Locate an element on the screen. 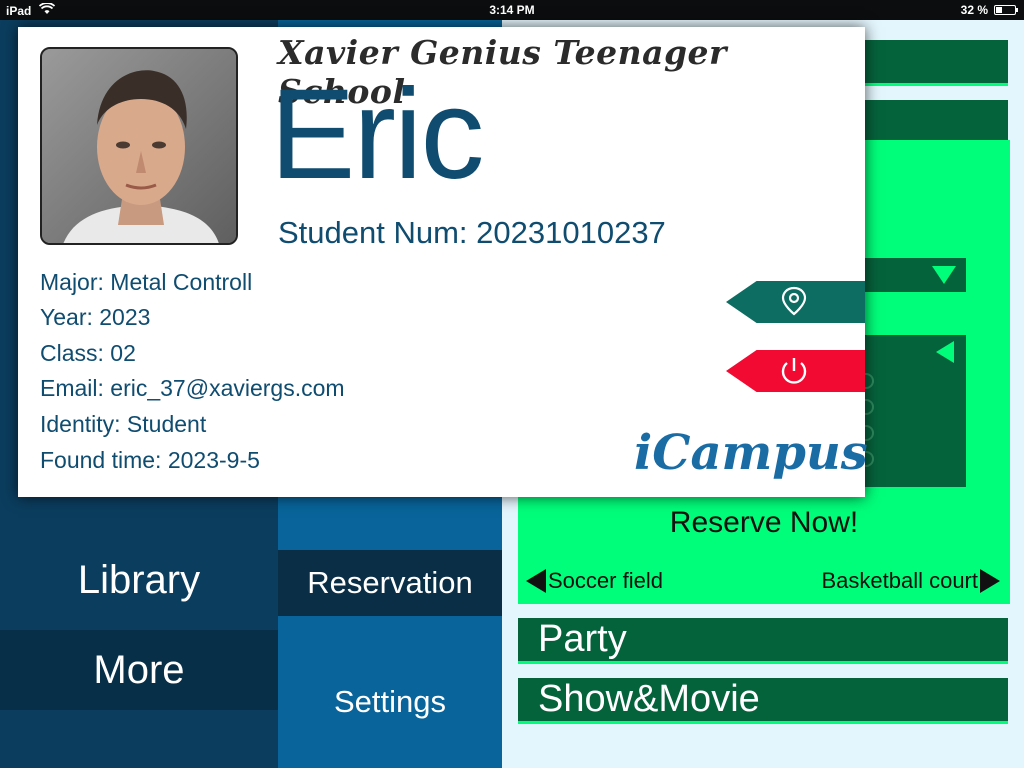 This screenshot has height=768, width=1024. prev-field-button: Soccer field is located at coordinates (594, 581).